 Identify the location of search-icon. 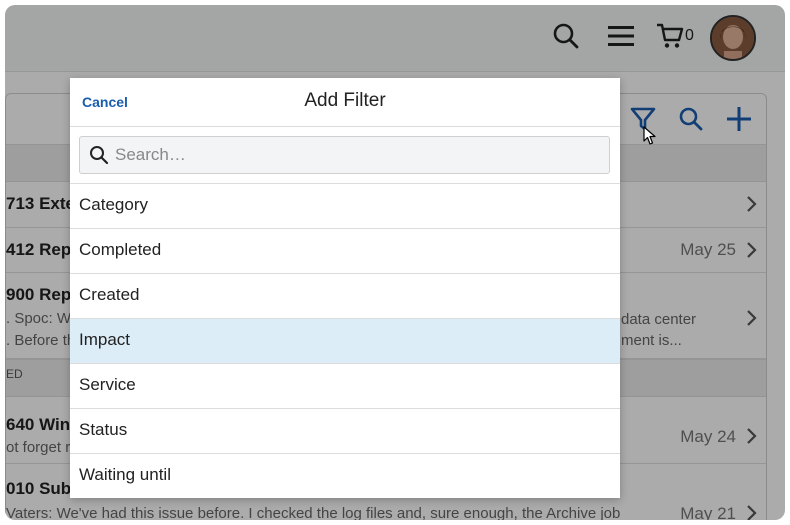
(99, 155).